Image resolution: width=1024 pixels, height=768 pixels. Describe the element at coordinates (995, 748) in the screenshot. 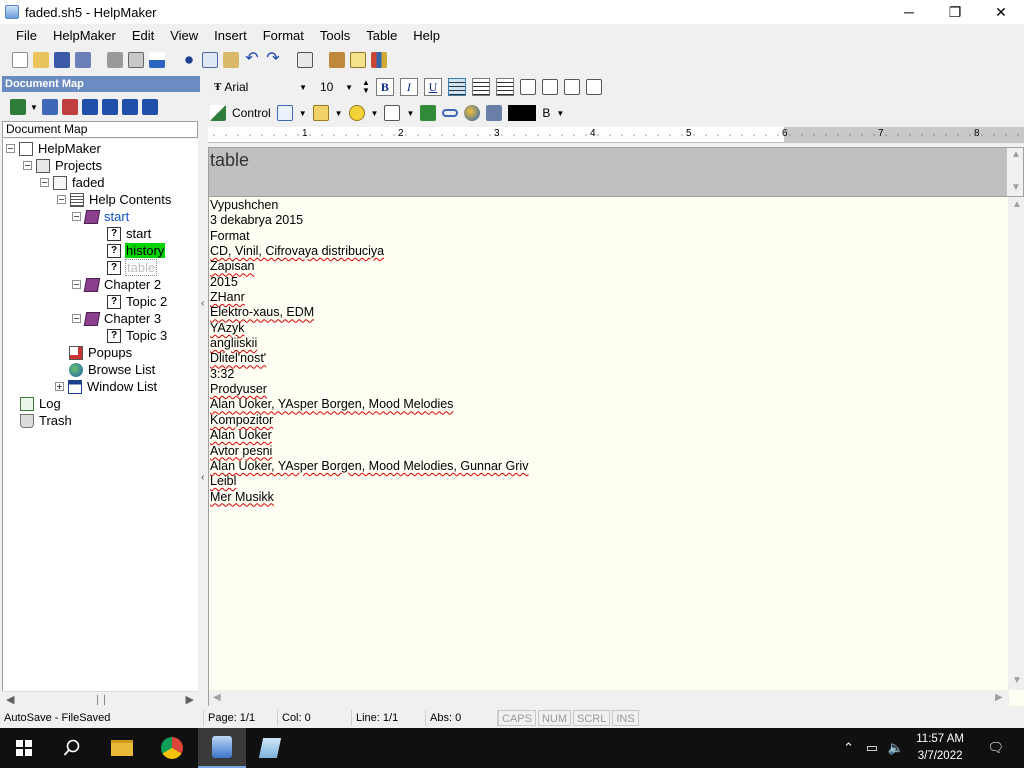

I see `notifications-icon: 🗨` at that location.